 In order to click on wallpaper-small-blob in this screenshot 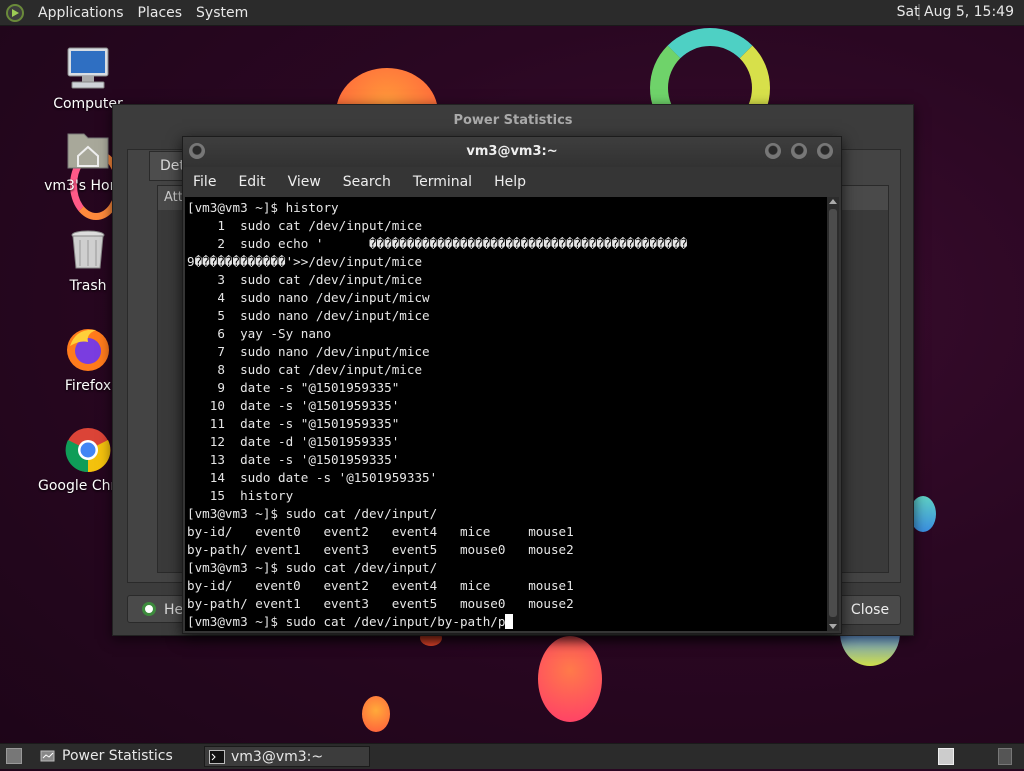, I will do `click(376, 714)`.